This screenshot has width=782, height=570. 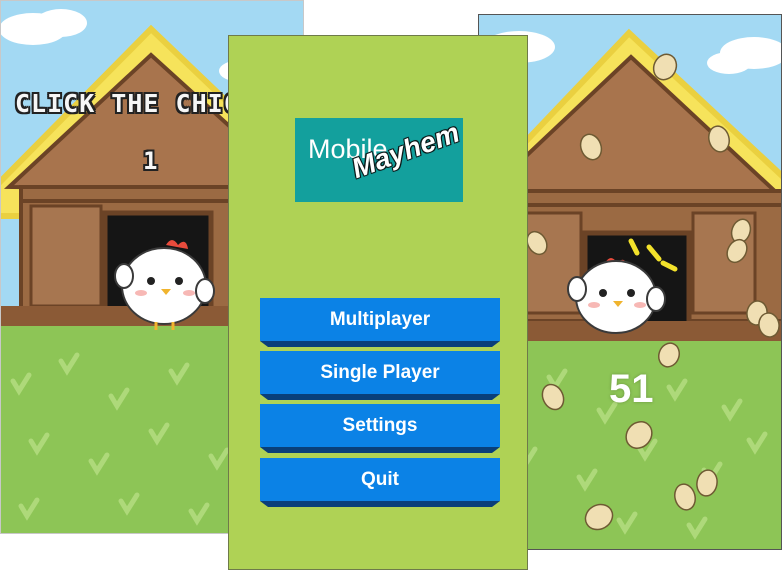 I want to click on settings-button: Settings, so click(x=380, y=429).